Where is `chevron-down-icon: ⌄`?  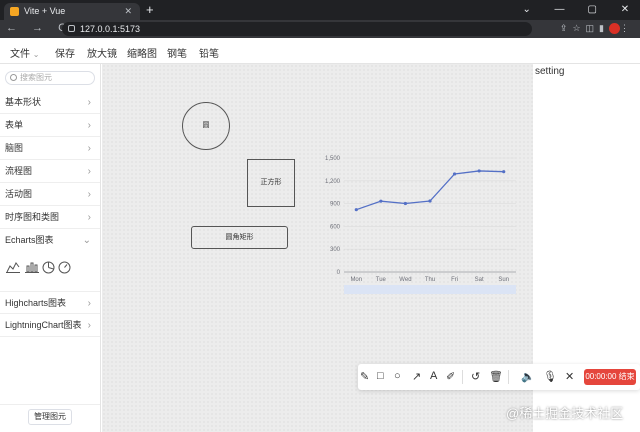
chevron-down-icon: ⌄ is located at coordinates (36, 54).